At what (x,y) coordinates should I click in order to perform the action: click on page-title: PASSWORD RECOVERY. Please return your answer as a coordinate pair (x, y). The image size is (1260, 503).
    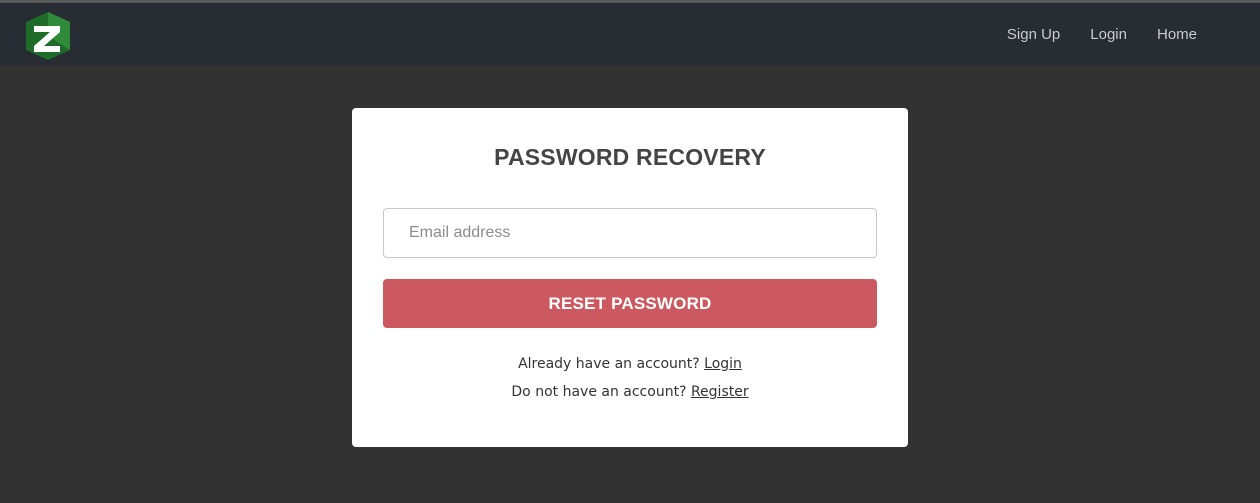
    Looking at the image, I should click on (630, 157).